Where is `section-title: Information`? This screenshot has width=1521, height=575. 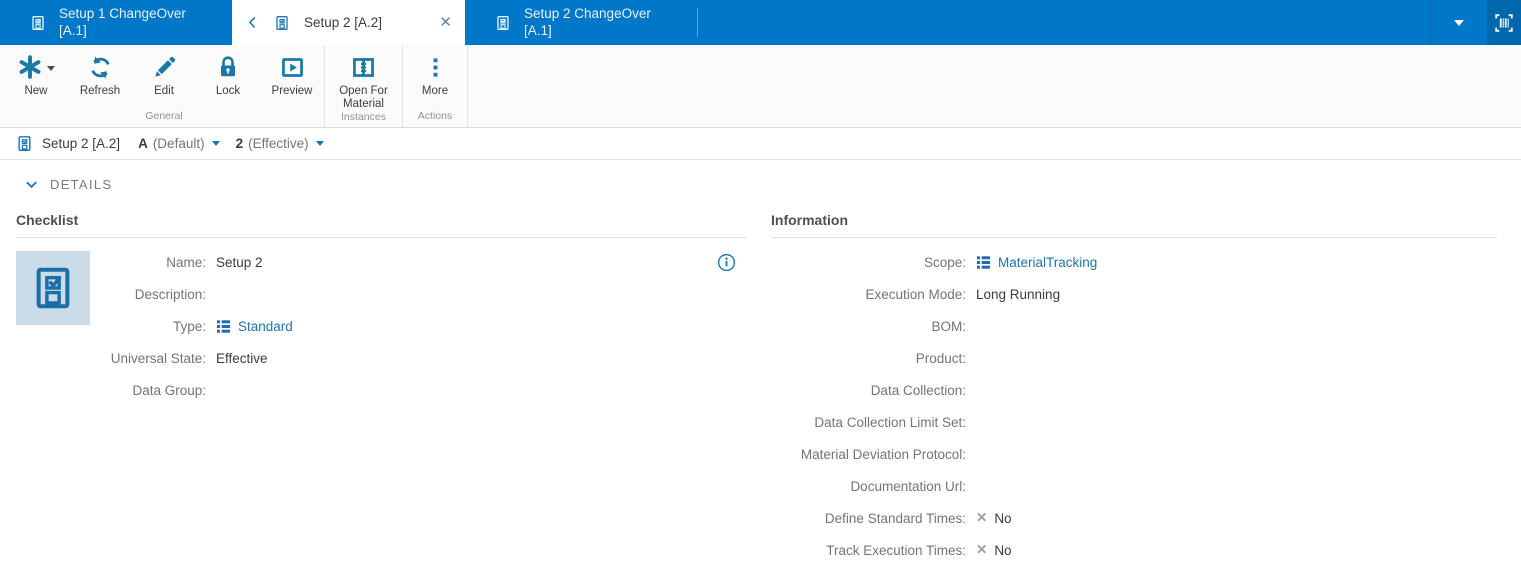 section-title: Information is located at coordinates (809, 220).